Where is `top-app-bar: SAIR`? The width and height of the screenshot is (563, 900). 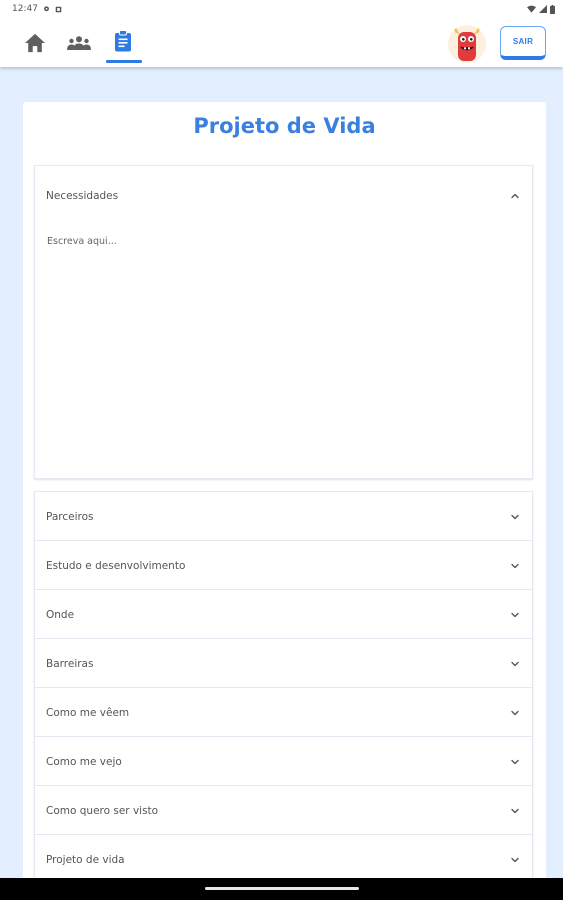 top-app-bar: SAIR is located at coordinates (281, 42).